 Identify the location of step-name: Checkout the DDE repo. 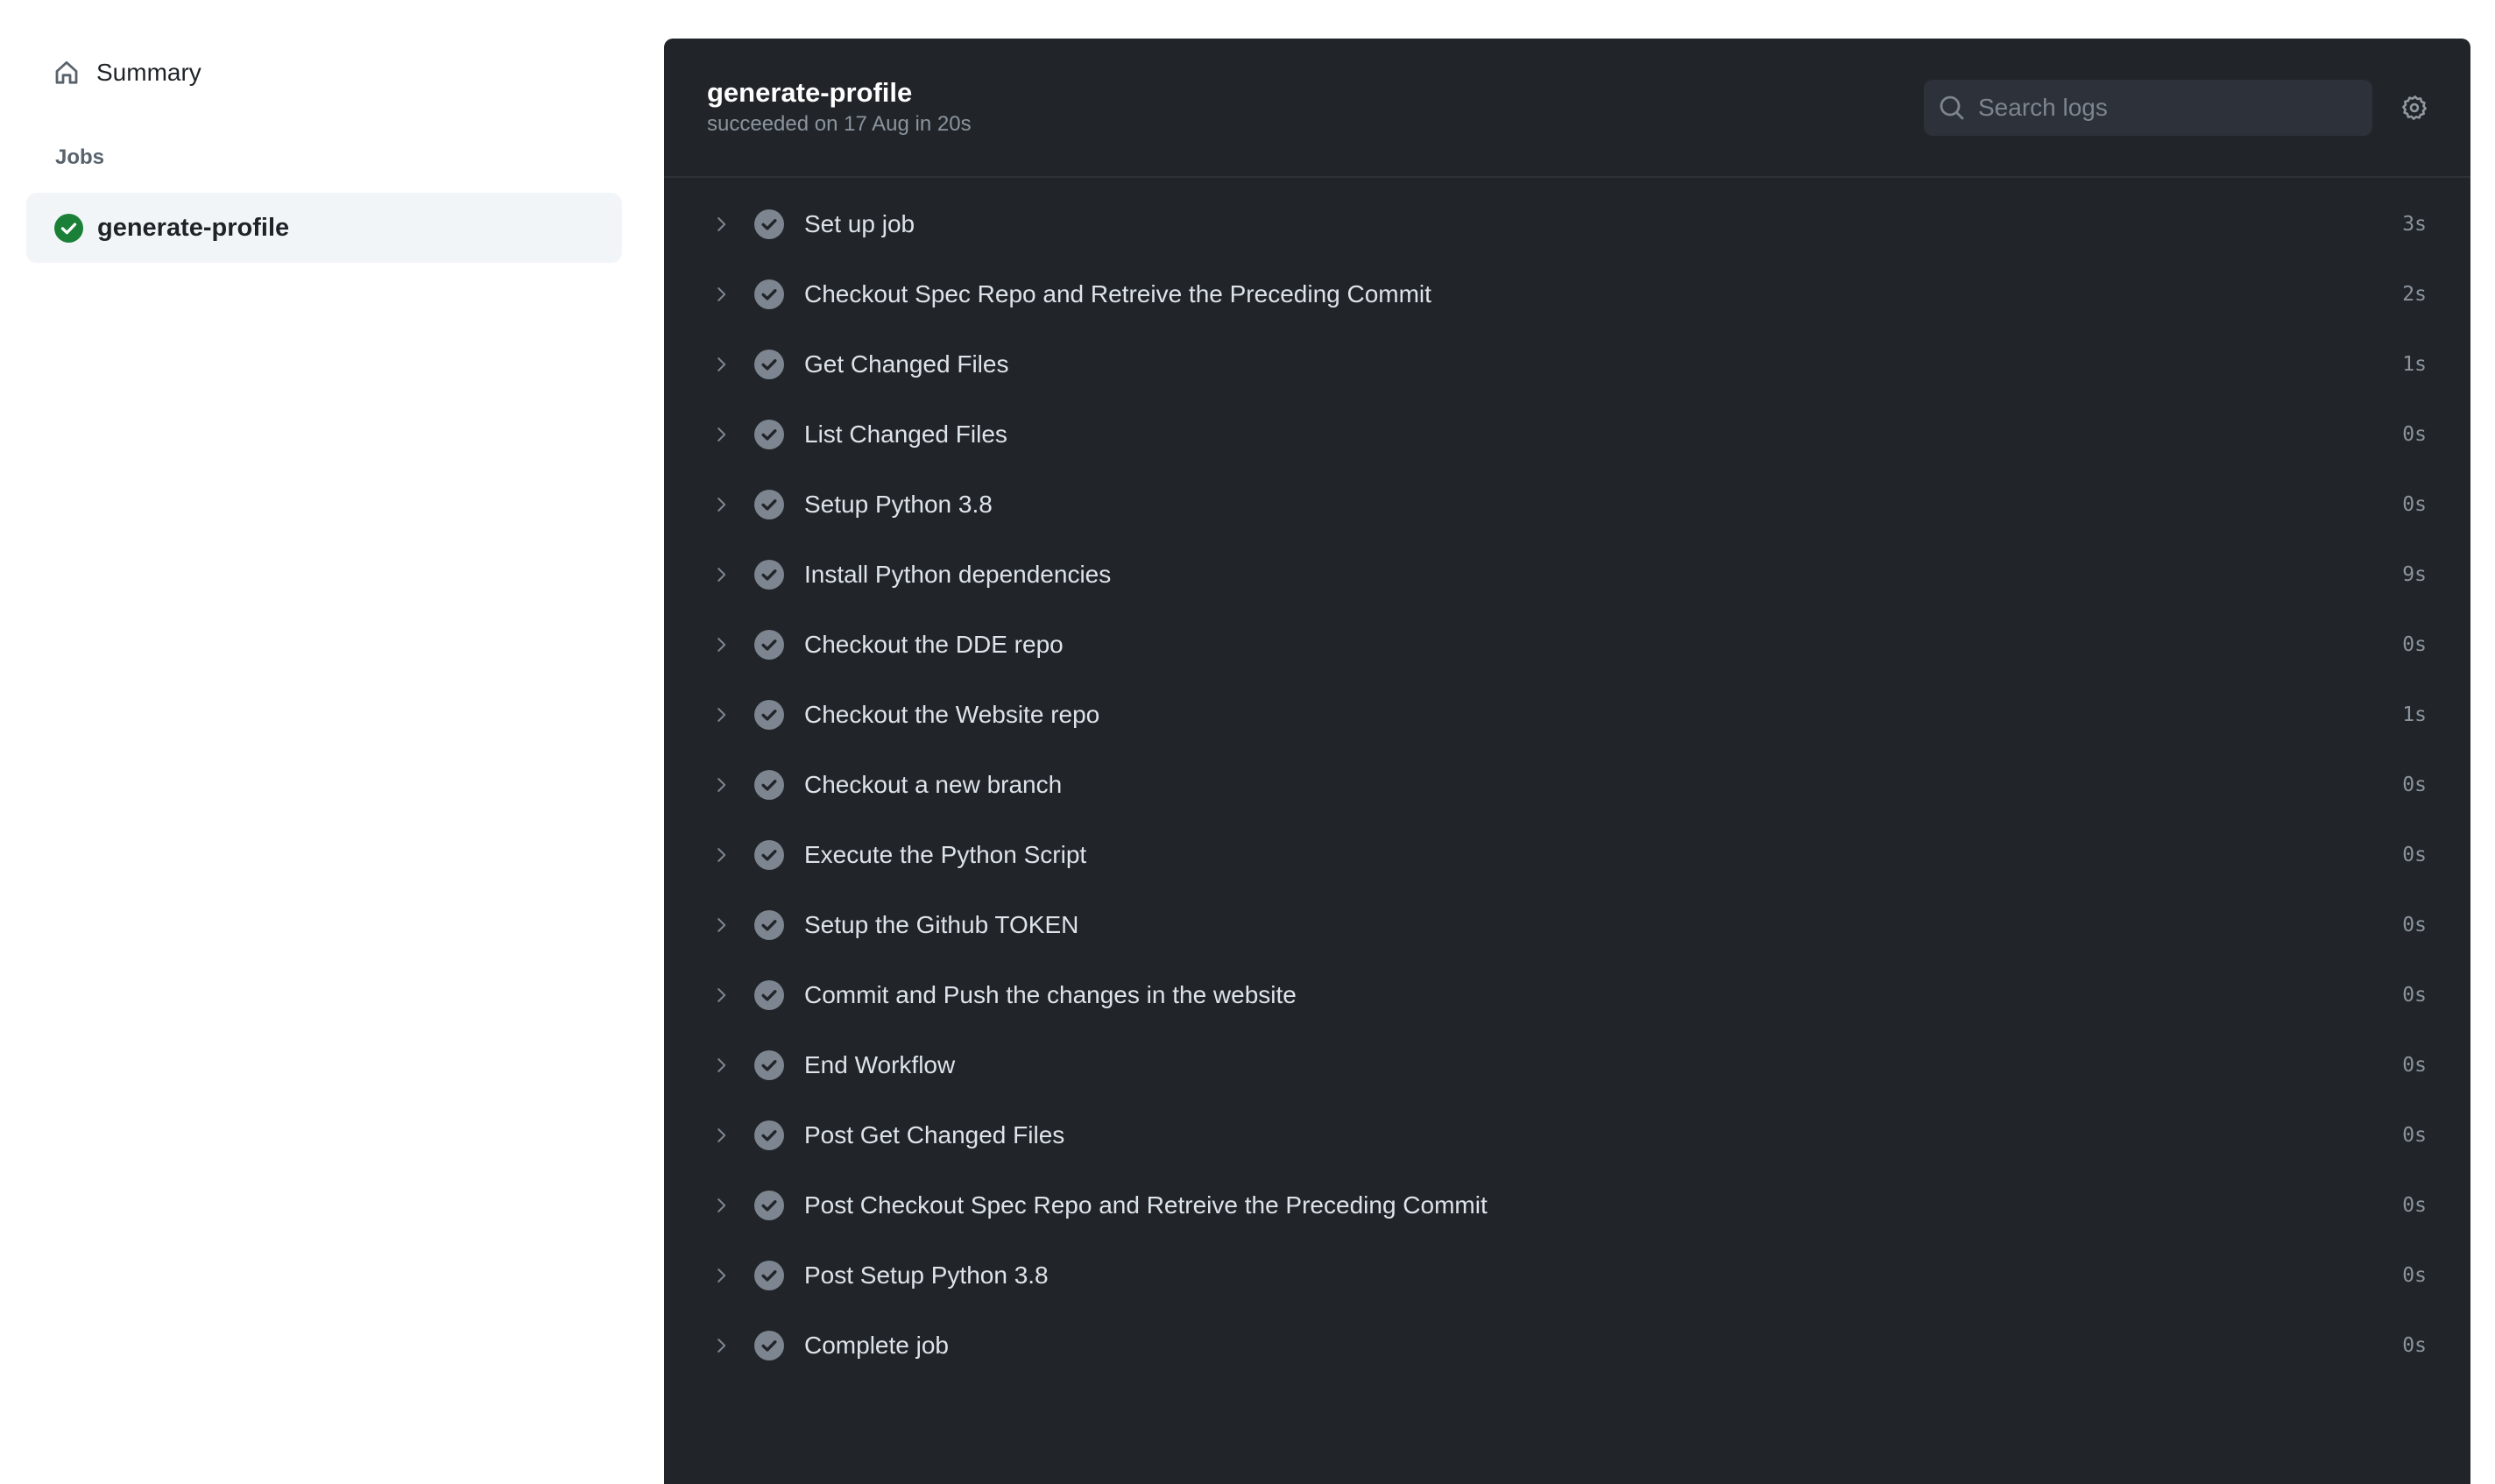
(934, 644).